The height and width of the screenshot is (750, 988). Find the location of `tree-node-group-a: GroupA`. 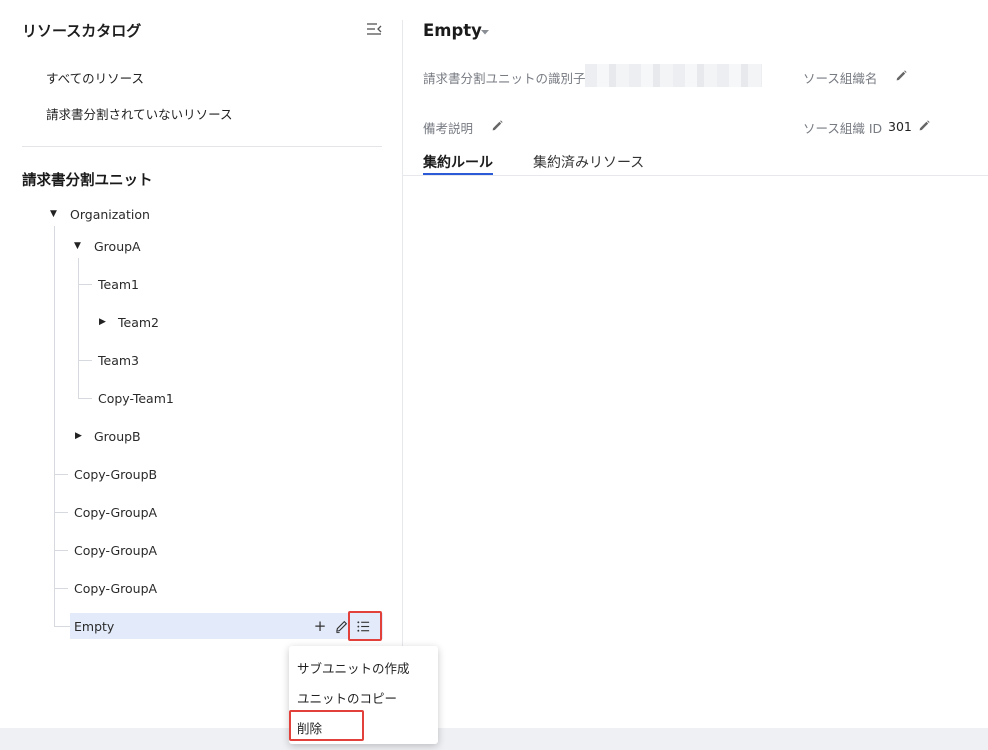

tree-node-group-a: GroupA is located at coordinates (117, 246).